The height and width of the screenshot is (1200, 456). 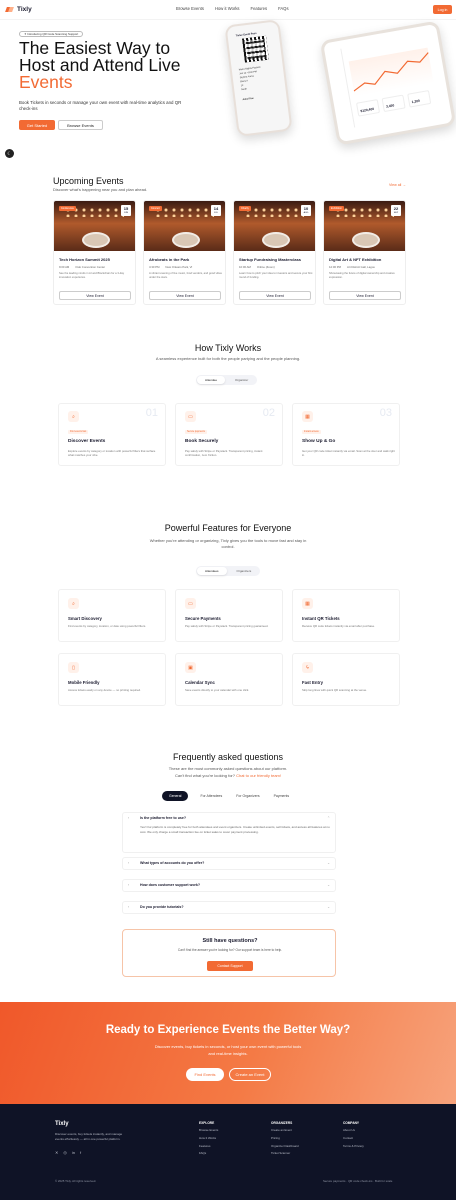 What do you see at coordinates (245, 208) in the screenshot?
I see `event-category-badge: Charity` at bounding box center [245, 208].